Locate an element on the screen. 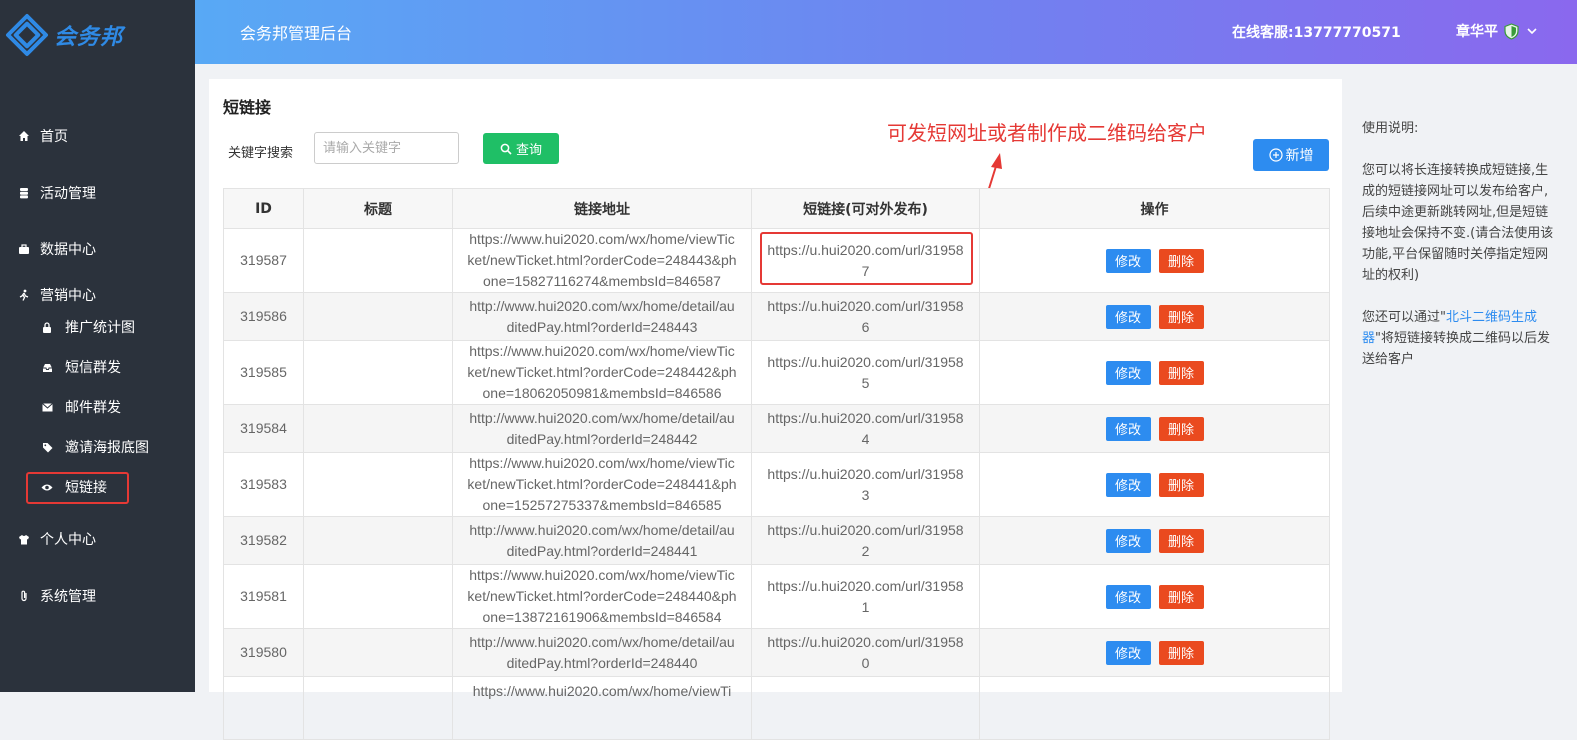 The width and height of the screenshot is (1577, 740). sidebar-item-poster: 邀请海报底图 is located at coordinates (97, 447).